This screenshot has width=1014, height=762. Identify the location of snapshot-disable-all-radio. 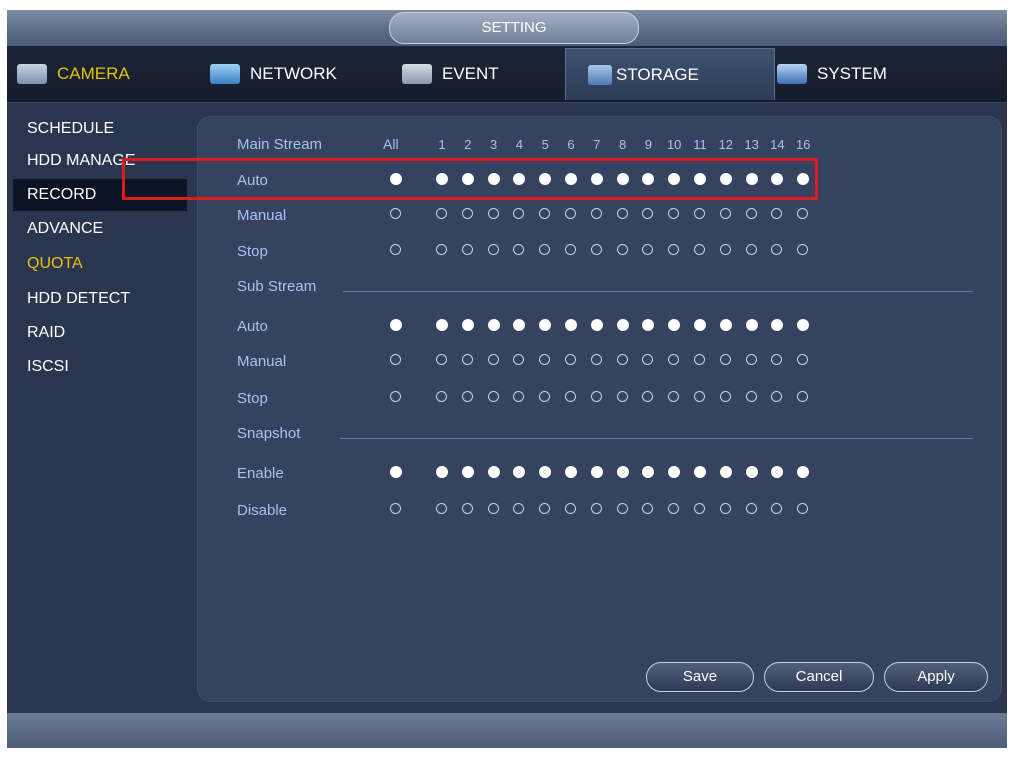
(395, 508).